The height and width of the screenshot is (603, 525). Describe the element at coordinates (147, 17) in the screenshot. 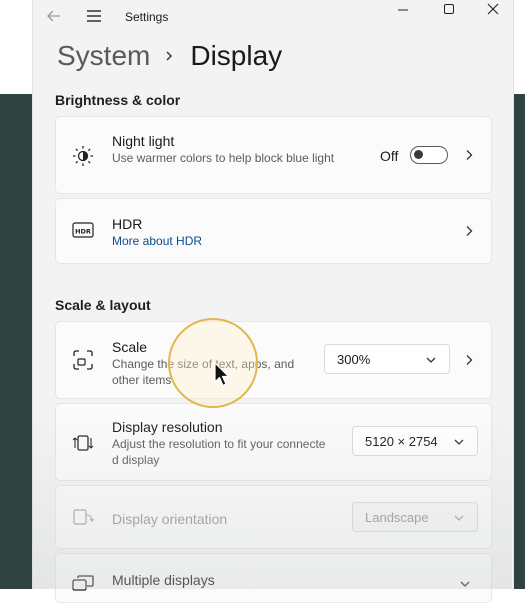

I see `window-title: Settings` at that location.